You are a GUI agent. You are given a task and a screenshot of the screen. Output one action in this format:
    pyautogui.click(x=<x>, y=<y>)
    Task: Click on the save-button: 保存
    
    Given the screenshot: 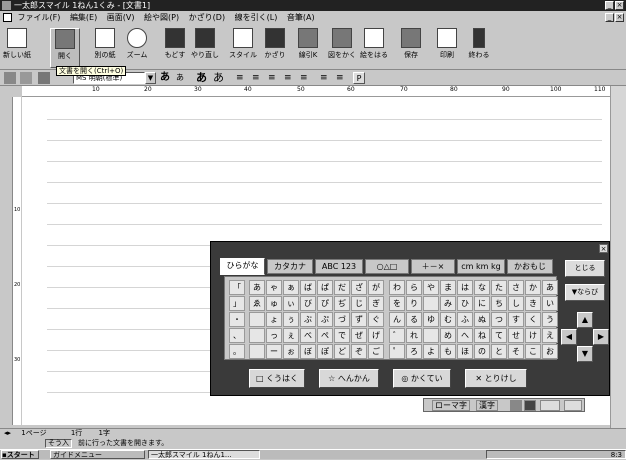 What is the action you would take?
    pyautogui.click(x=411, y=48)
    